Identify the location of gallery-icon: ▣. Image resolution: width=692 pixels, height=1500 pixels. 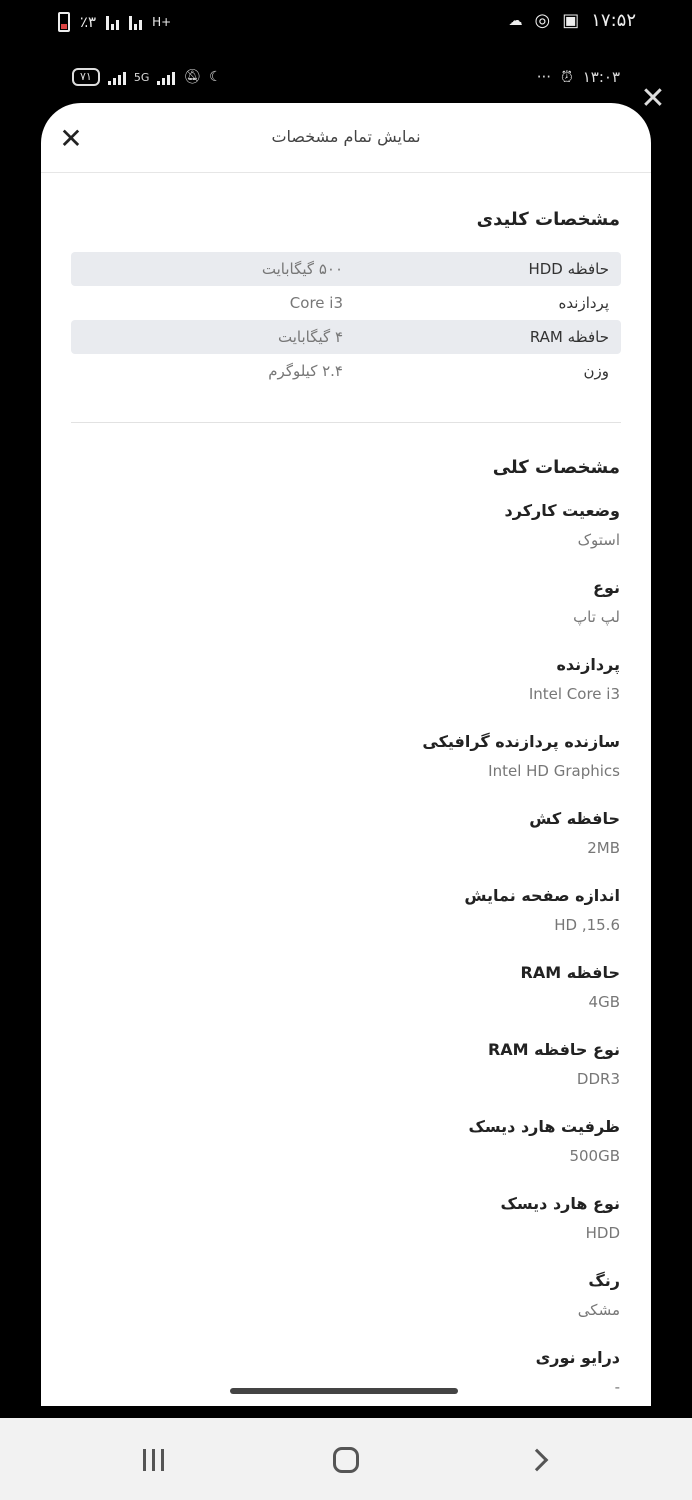
(571, 20).